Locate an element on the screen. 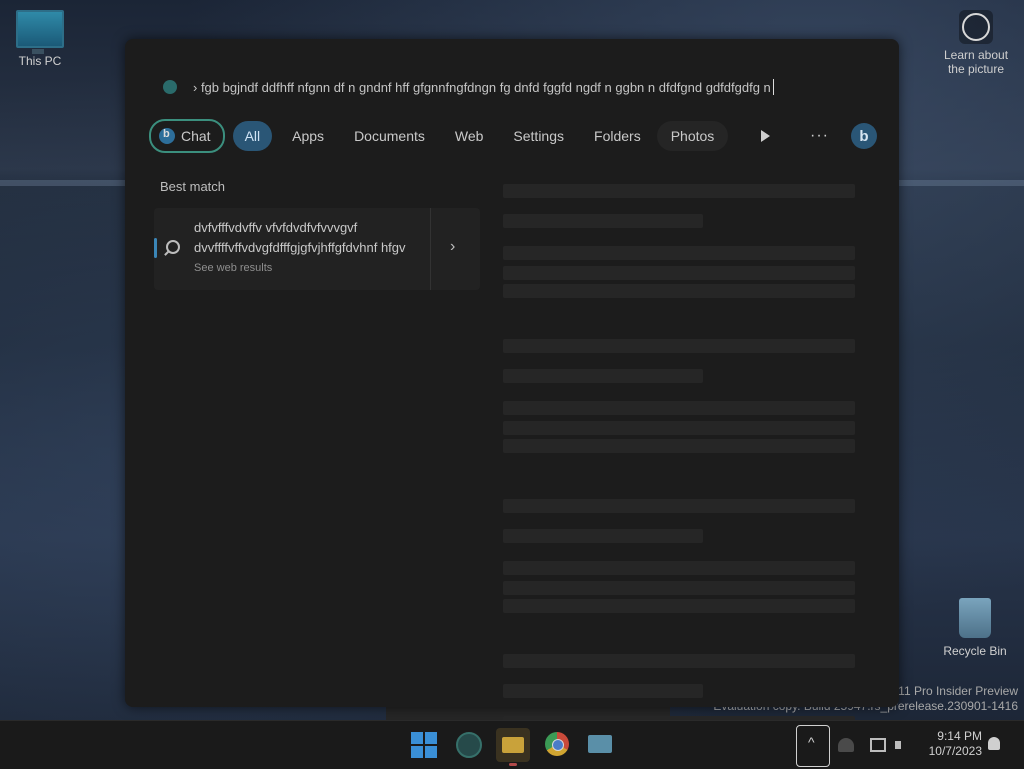  tab-label: All is located at coordinates (252, 136).